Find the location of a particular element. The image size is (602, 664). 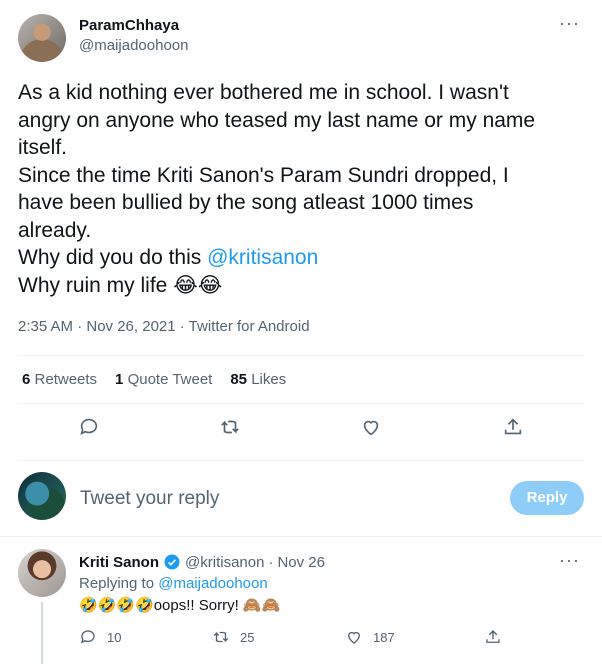

tweet-actions is located at coordinates (301, 431).